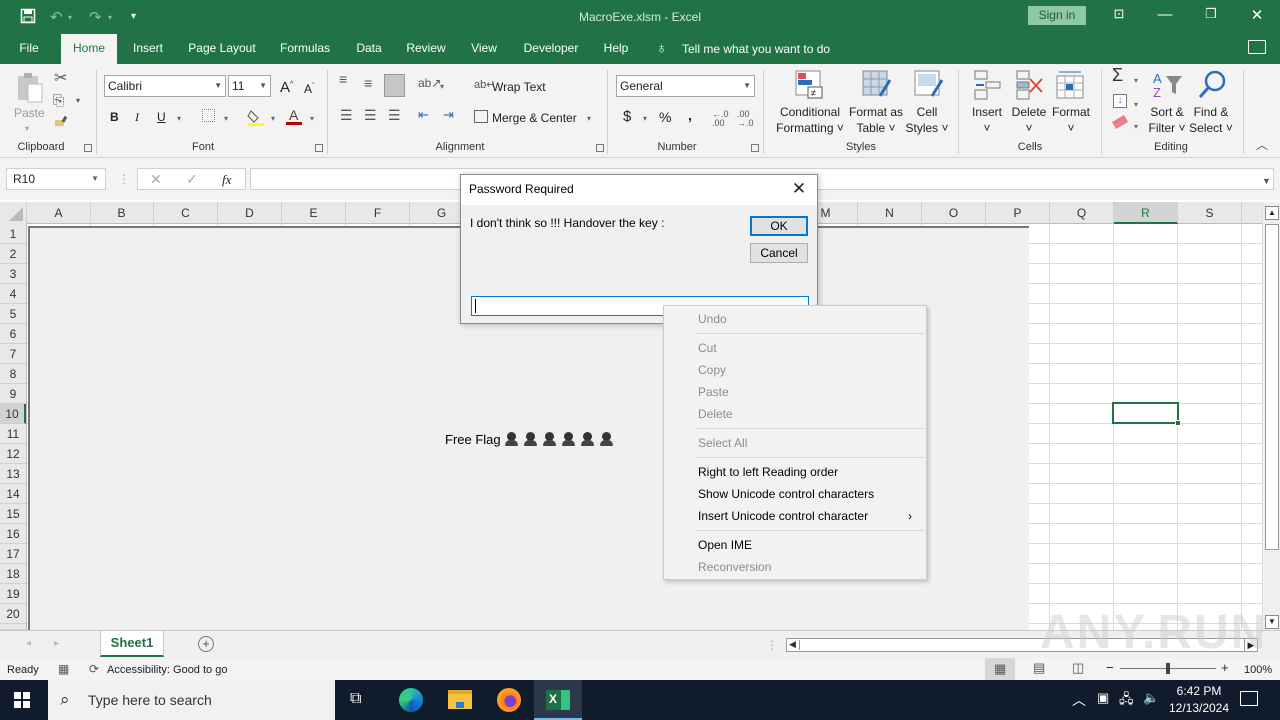  I want to click on bottom-align-icon, so click(394, 85).